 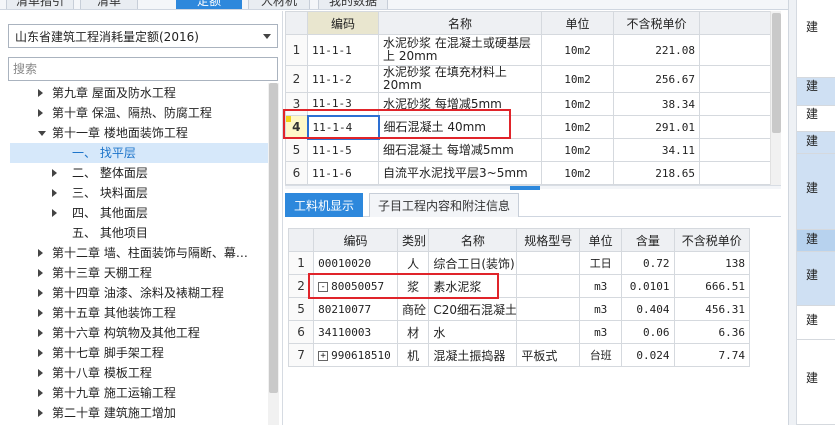 I want to click on quota-row-code: 11-1-6, so click(x=343, y=173).